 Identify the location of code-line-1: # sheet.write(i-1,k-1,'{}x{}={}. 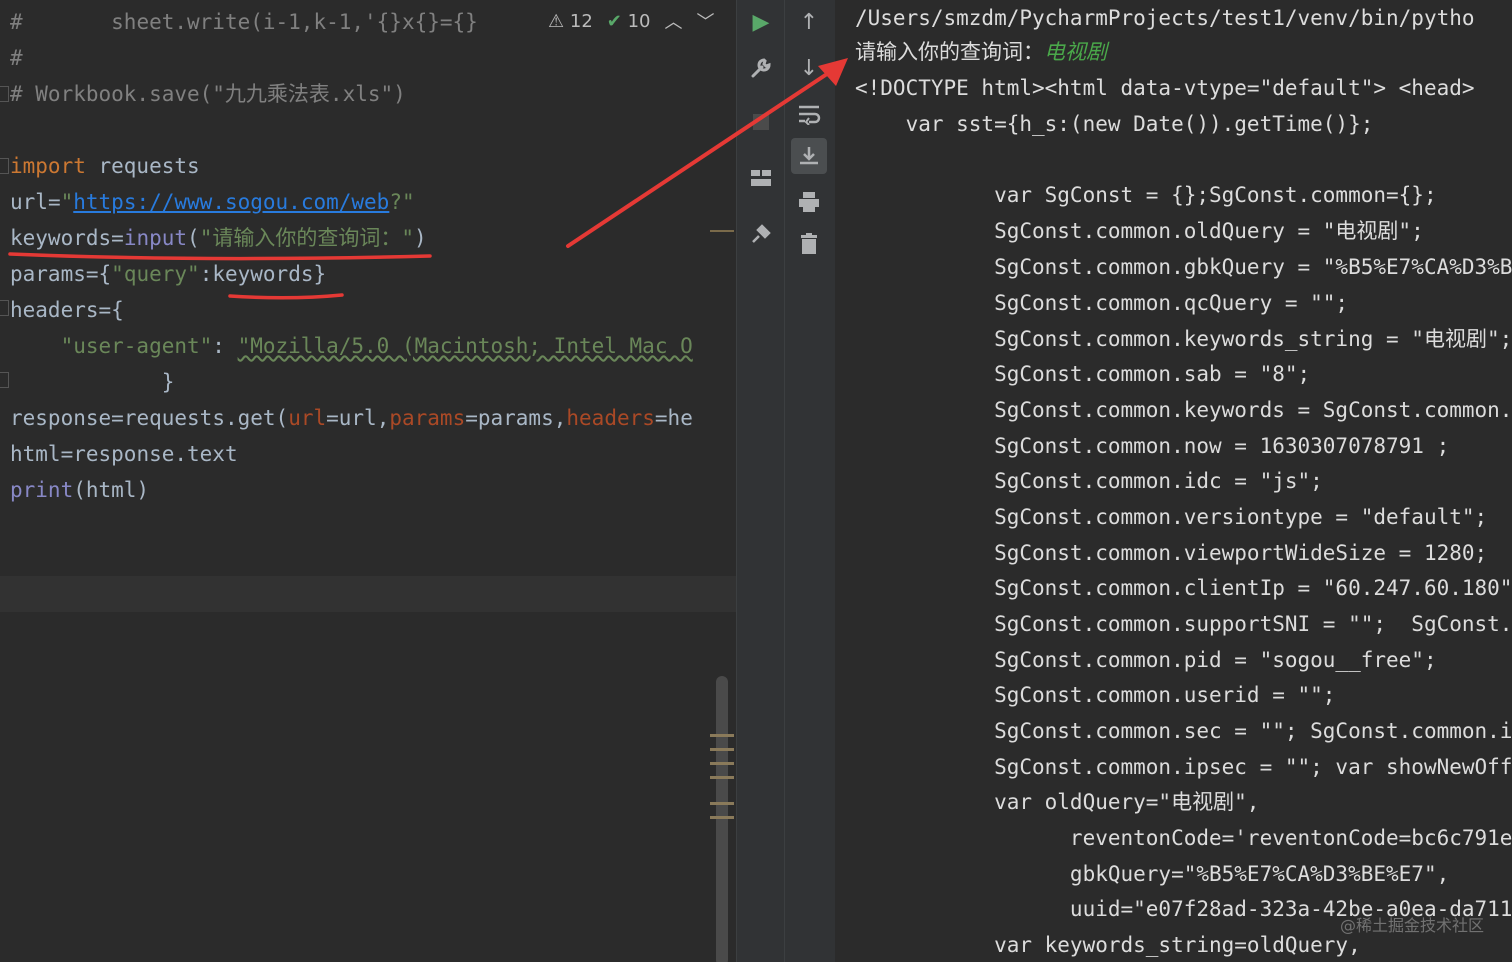
(244, 22).